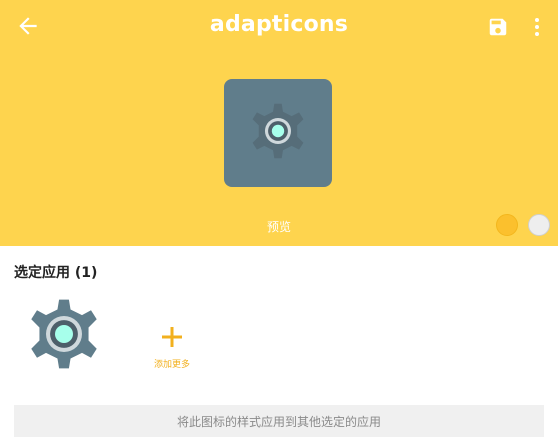 Image resolution: width=558 pixels, height=443 pixels. Describe the element at coordinates (172, 337) in the screenshot. I see `plus-icon` at that location.